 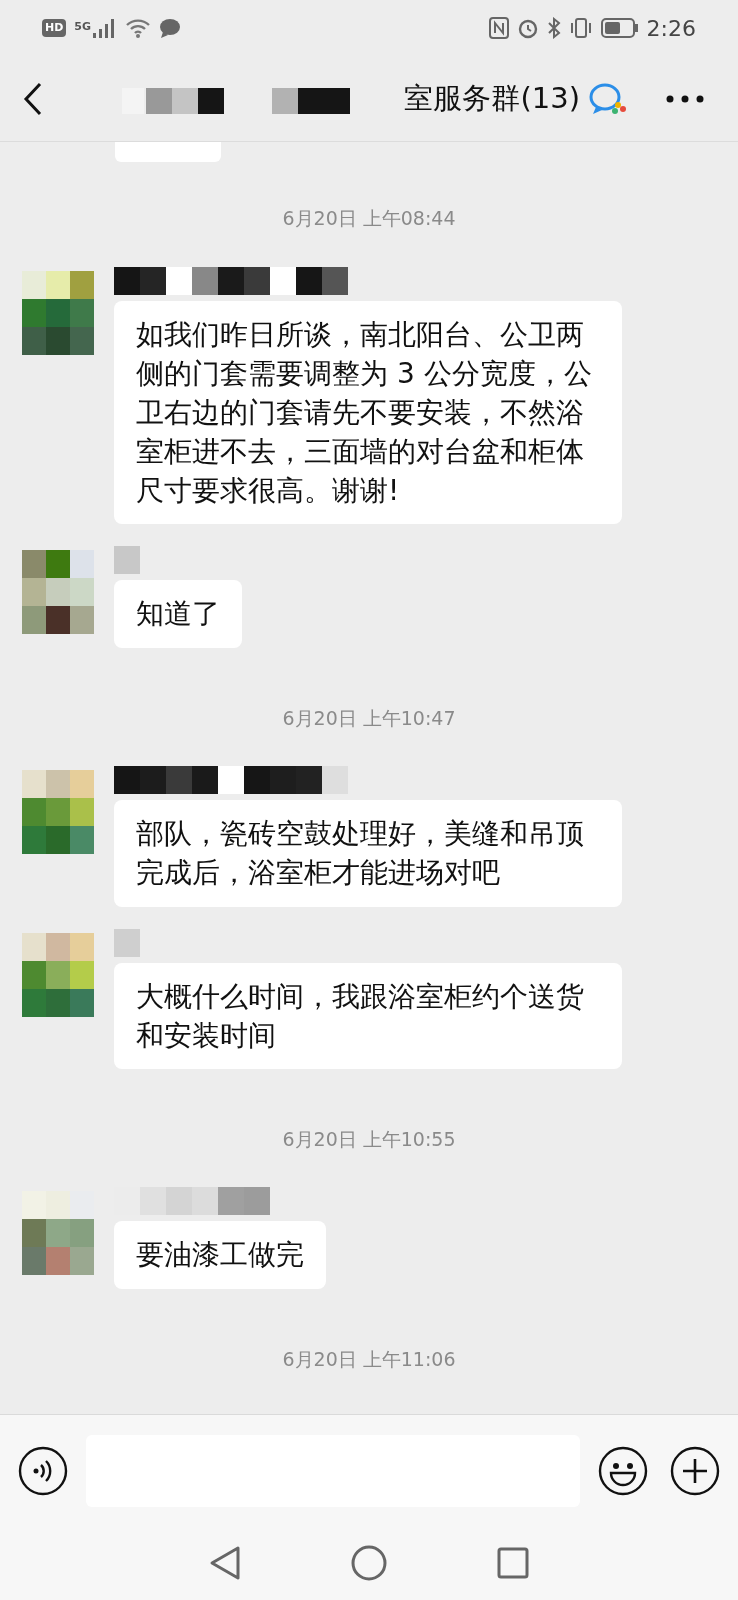 What do you see at coordinates (671, 28) in the screenshot?
I see `clock-time: 2:26` at bounding box center [671, 28].